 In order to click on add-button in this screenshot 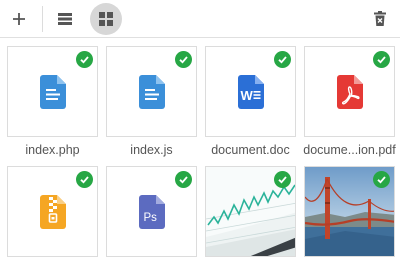, I will do `click(19, 19)`.